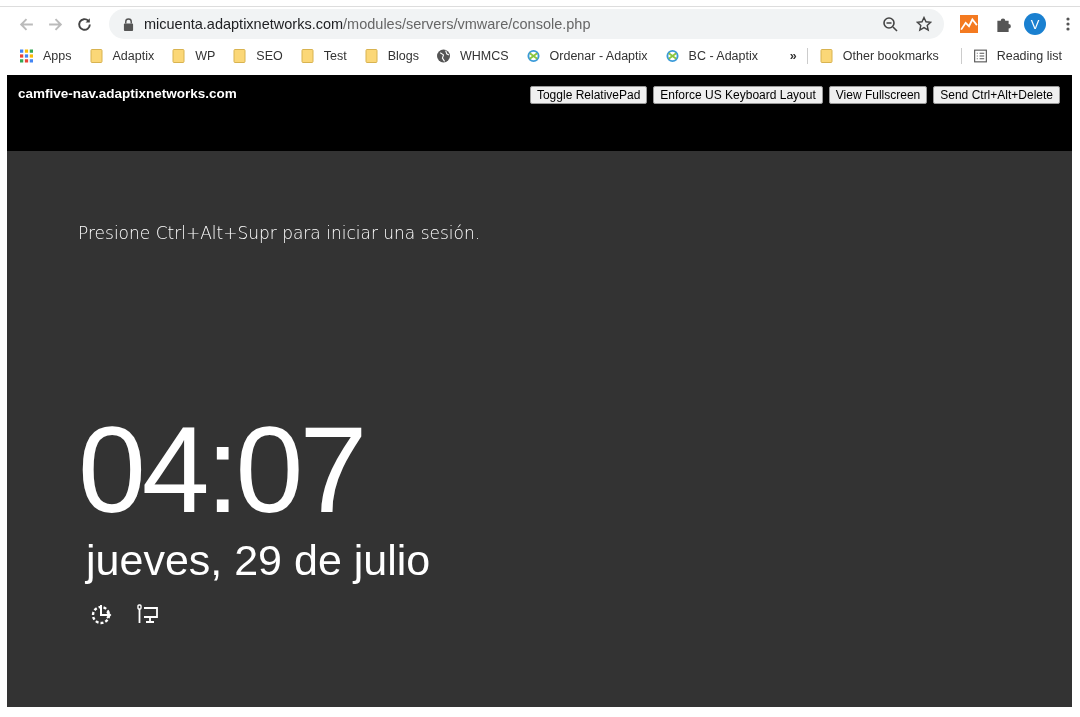 The width and height of the screenshot is (1080, 717). I want to click on bookmark-item: SEO, so click(258, 56).